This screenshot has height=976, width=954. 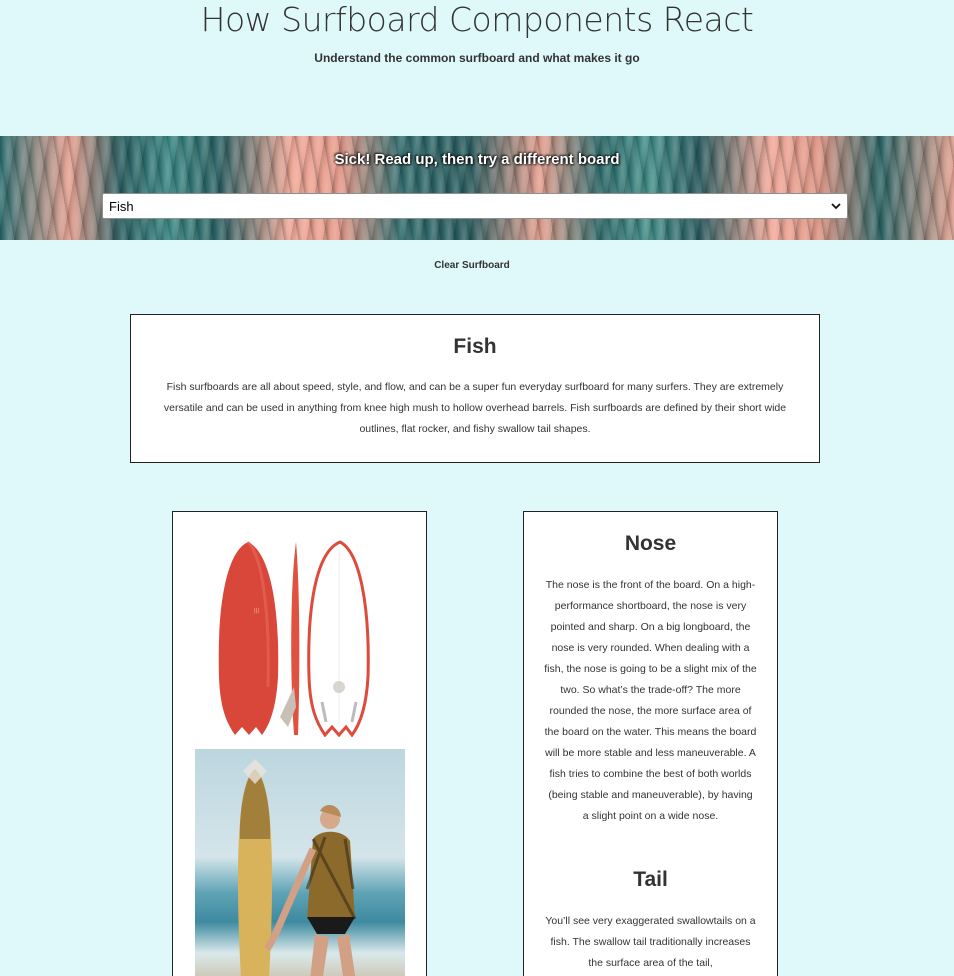 I want to click on chevron-down-icon, so click(x=836, y=207).